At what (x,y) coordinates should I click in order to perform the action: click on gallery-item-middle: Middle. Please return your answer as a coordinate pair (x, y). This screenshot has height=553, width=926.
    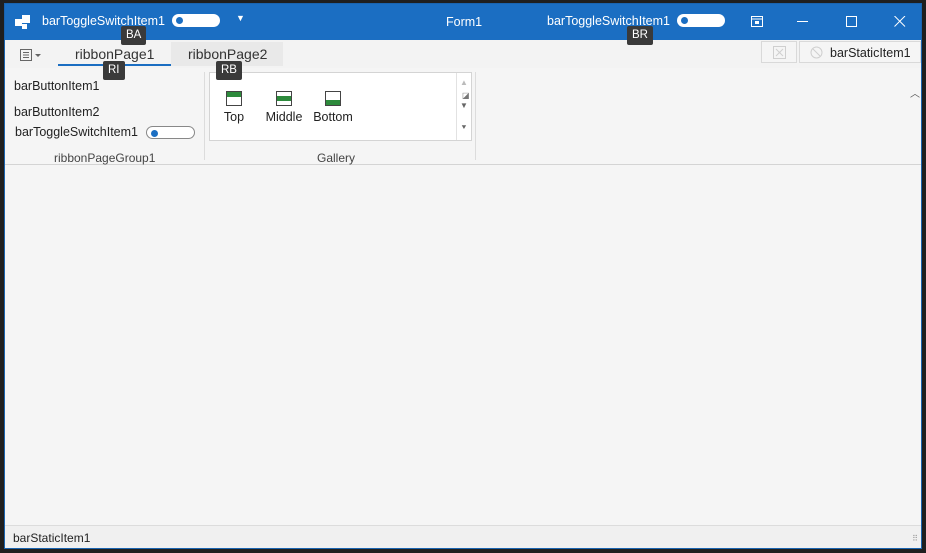
    Looking at the image, I should click on (284, 107).